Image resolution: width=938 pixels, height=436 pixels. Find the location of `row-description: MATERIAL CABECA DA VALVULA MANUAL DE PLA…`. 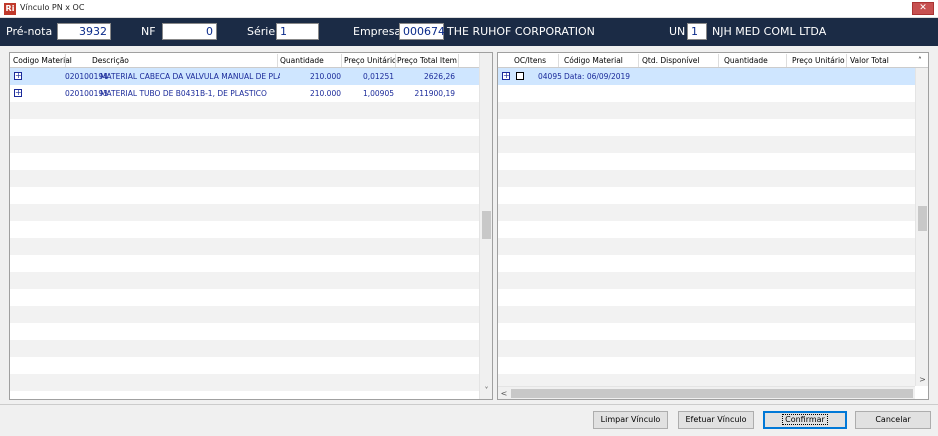

row-description: MATERIAL CABECA DA VALVULA MANUAL DE PLA… is located at coordinates (190, 76).